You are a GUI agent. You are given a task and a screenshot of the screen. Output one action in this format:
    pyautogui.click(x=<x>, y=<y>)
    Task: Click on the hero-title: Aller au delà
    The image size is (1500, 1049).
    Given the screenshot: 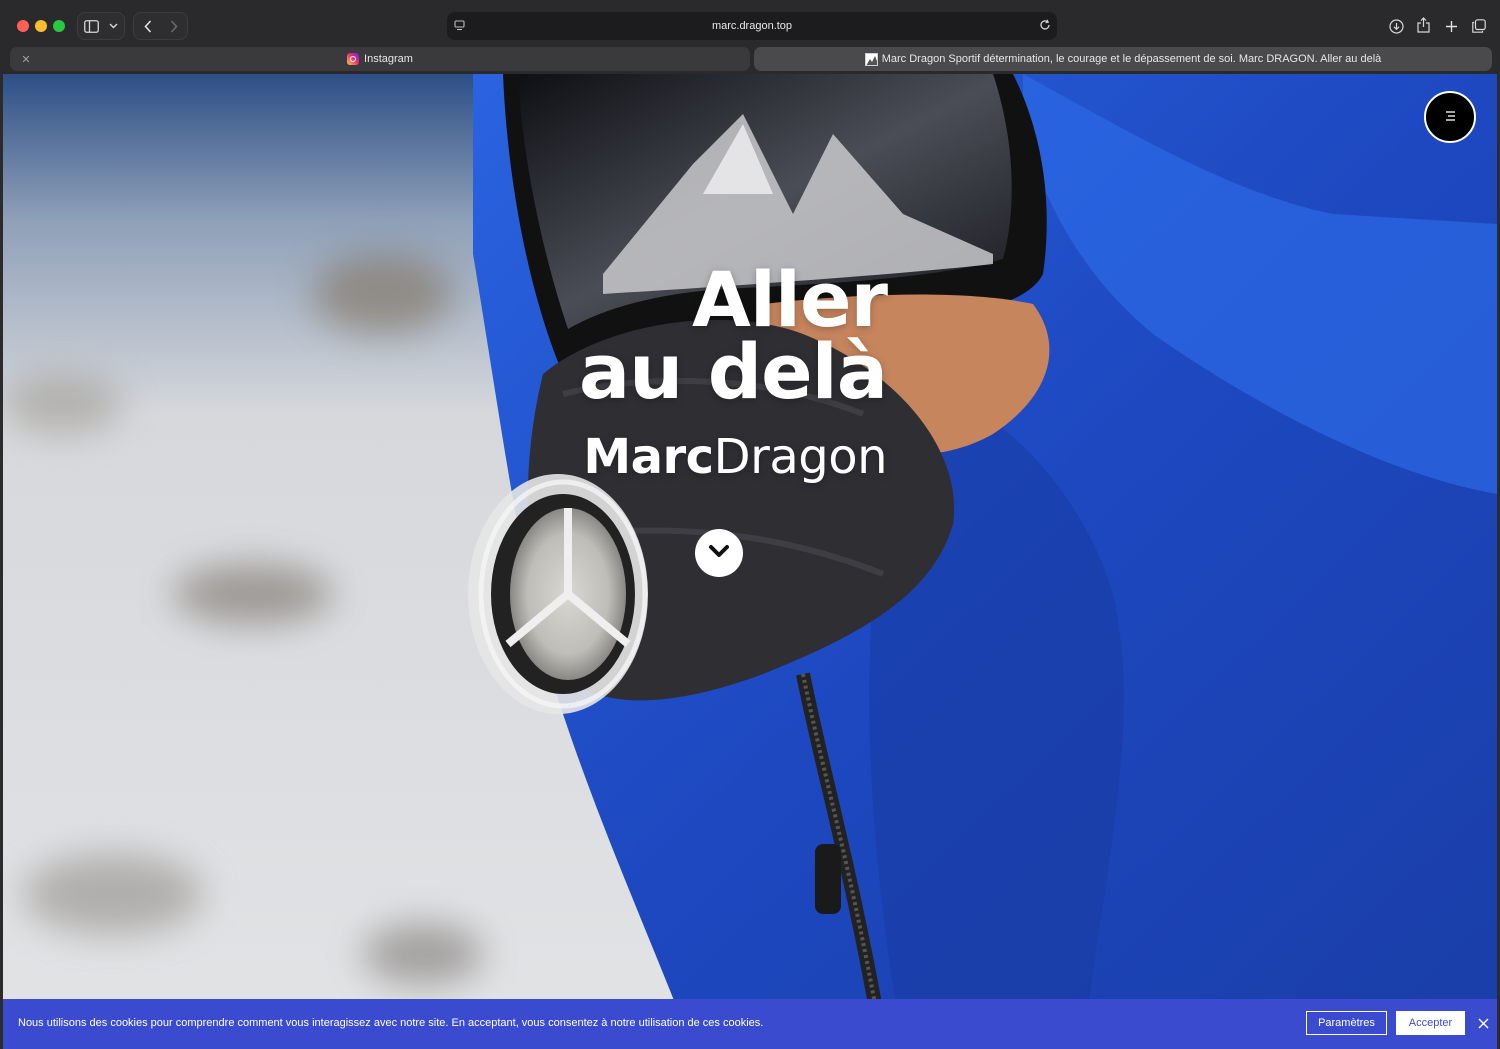 What is the action you would take?
    pyautogui.click(x=705, y=335)
    